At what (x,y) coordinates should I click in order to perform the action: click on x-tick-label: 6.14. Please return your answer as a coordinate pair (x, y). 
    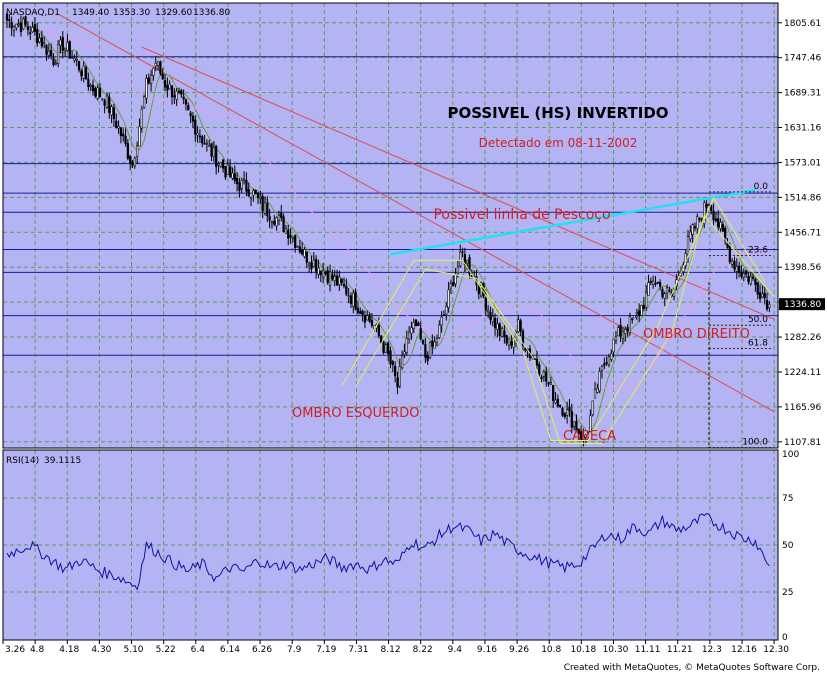
    Looking at the image, I should click on (230, 650).